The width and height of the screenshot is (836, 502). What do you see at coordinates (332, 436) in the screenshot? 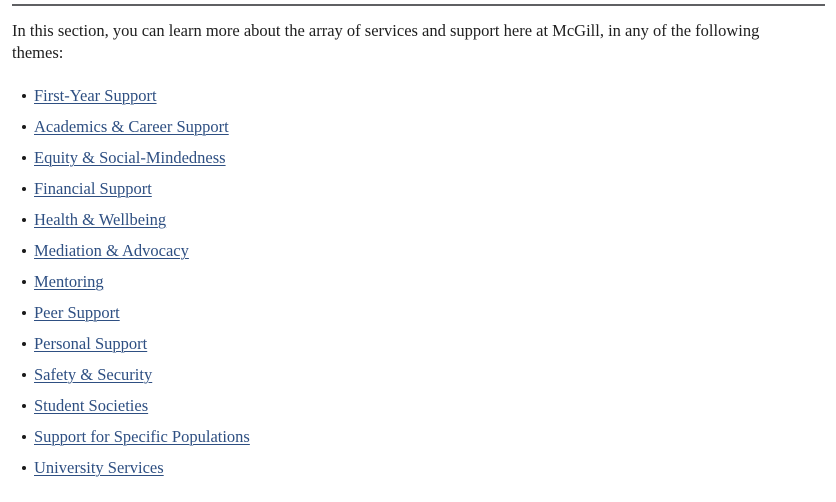
I see `list-item: Support for Specific Populations` at bounding box center [332, 436].